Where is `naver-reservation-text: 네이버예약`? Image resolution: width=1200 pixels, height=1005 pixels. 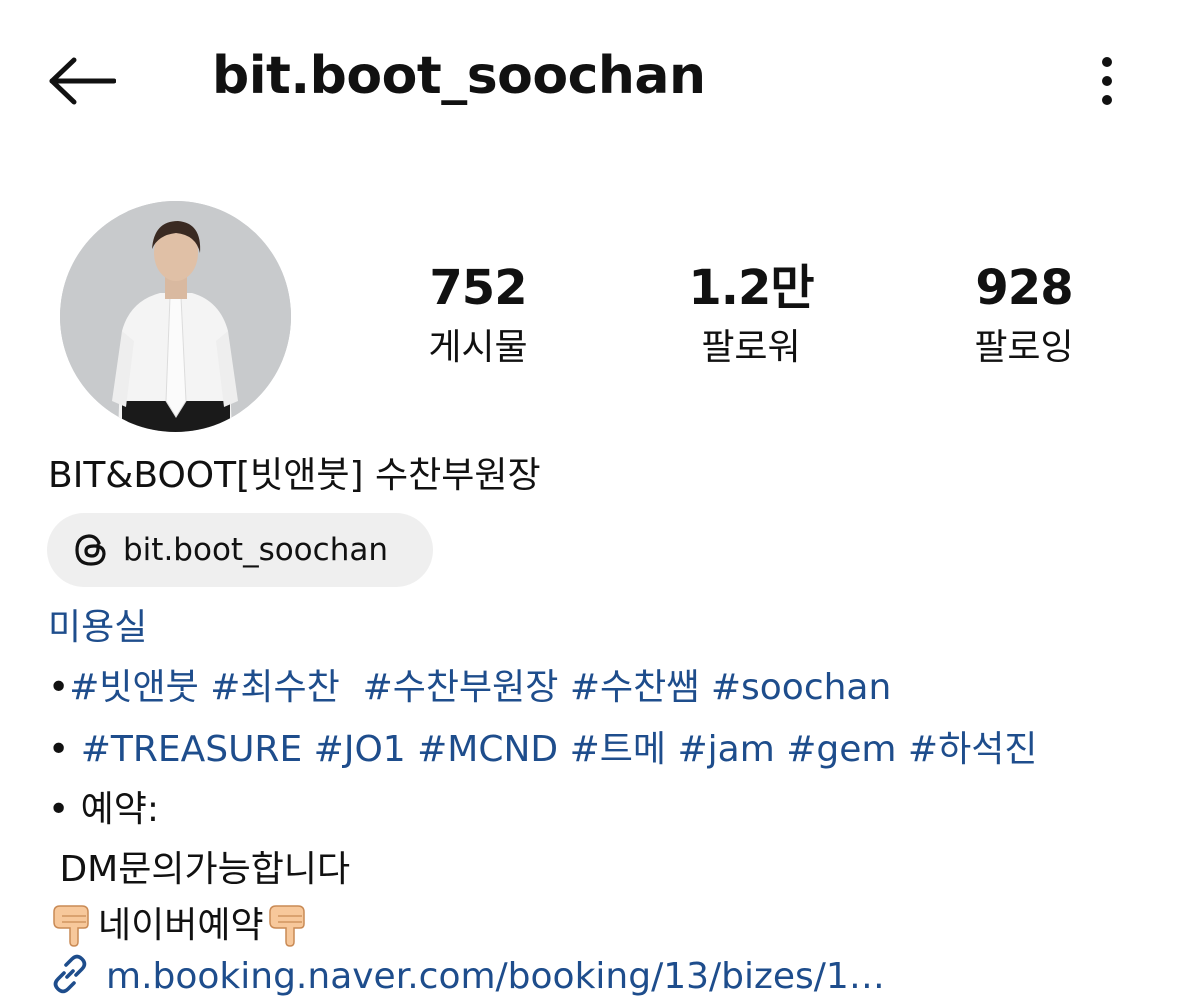
naver-reservation-text: 네이버예약 is located at coordinates (181, 925).